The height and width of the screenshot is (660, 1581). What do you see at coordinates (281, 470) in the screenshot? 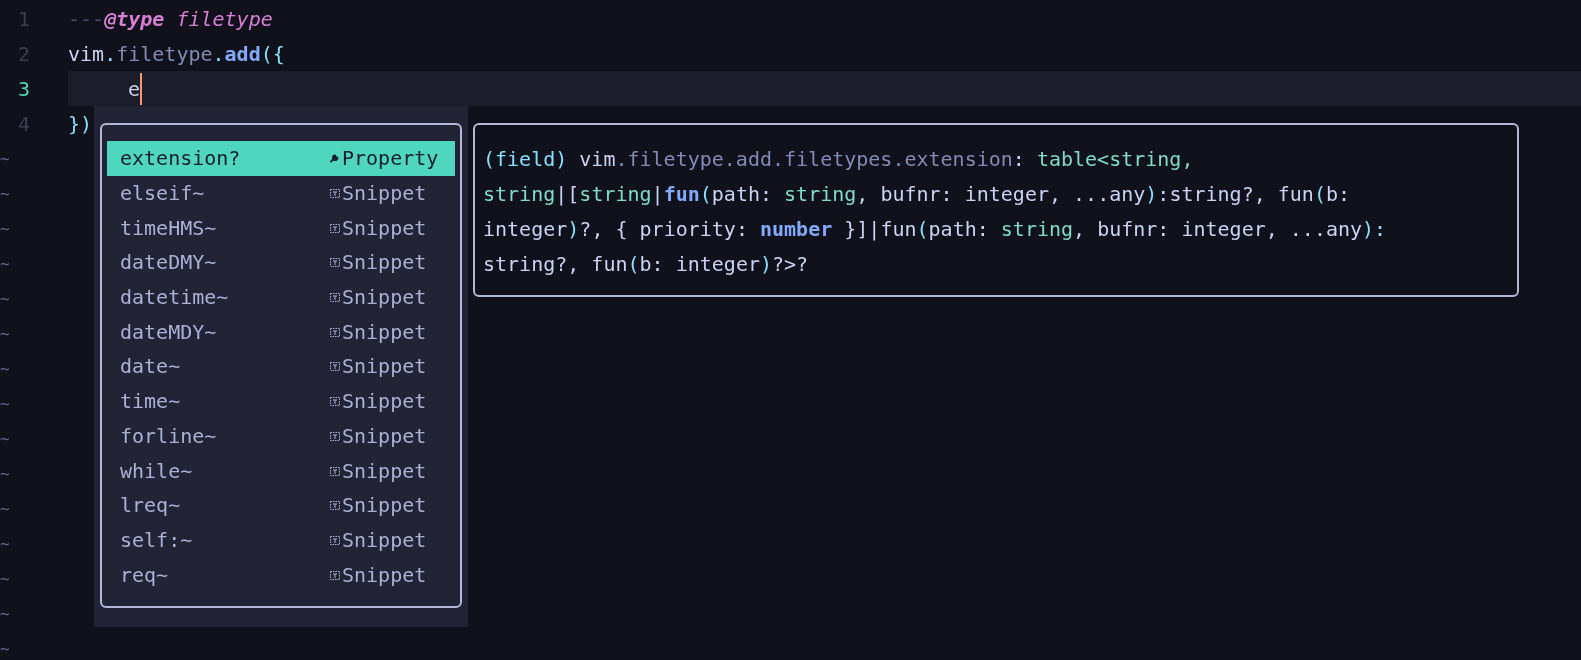
I see `completion-item: while~ Snippet` at bounding box center [281, 470].